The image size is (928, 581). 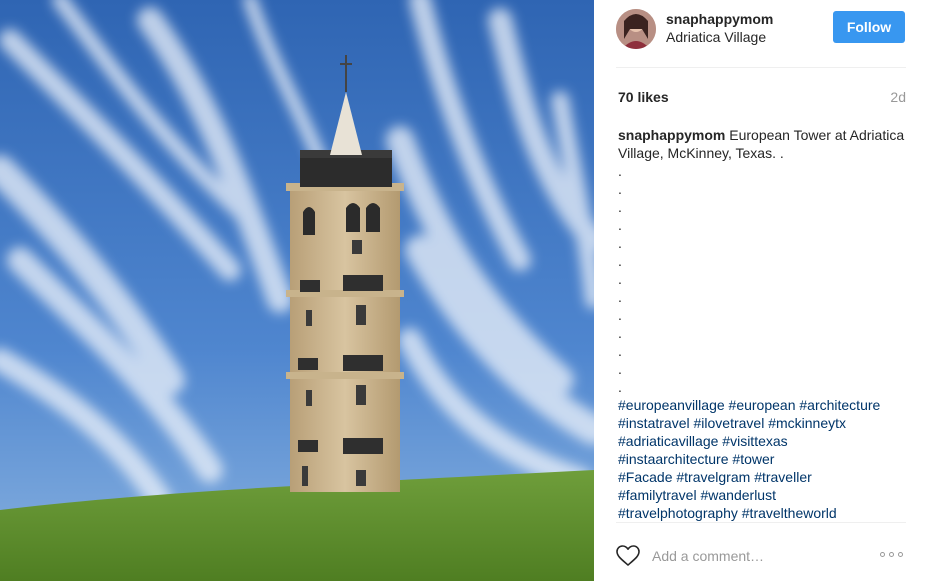 I want to click on header-location: Adriatica Village, so click(x=716, y=37).